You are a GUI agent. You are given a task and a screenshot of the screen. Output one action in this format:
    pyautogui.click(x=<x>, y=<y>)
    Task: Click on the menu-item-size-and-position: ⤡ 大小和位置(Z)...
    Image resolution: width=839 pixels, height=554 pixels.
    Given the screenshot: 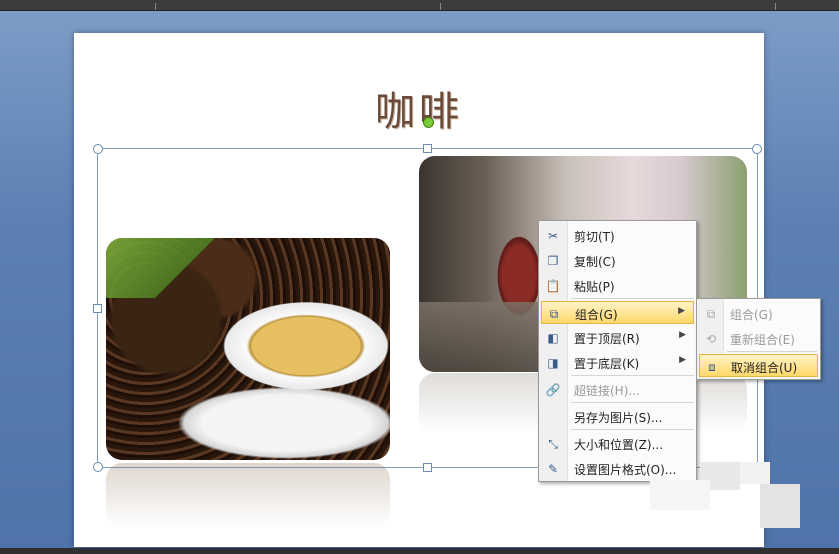 What is the action you would take?
    pyautogui.click(x=617, y=443)
    